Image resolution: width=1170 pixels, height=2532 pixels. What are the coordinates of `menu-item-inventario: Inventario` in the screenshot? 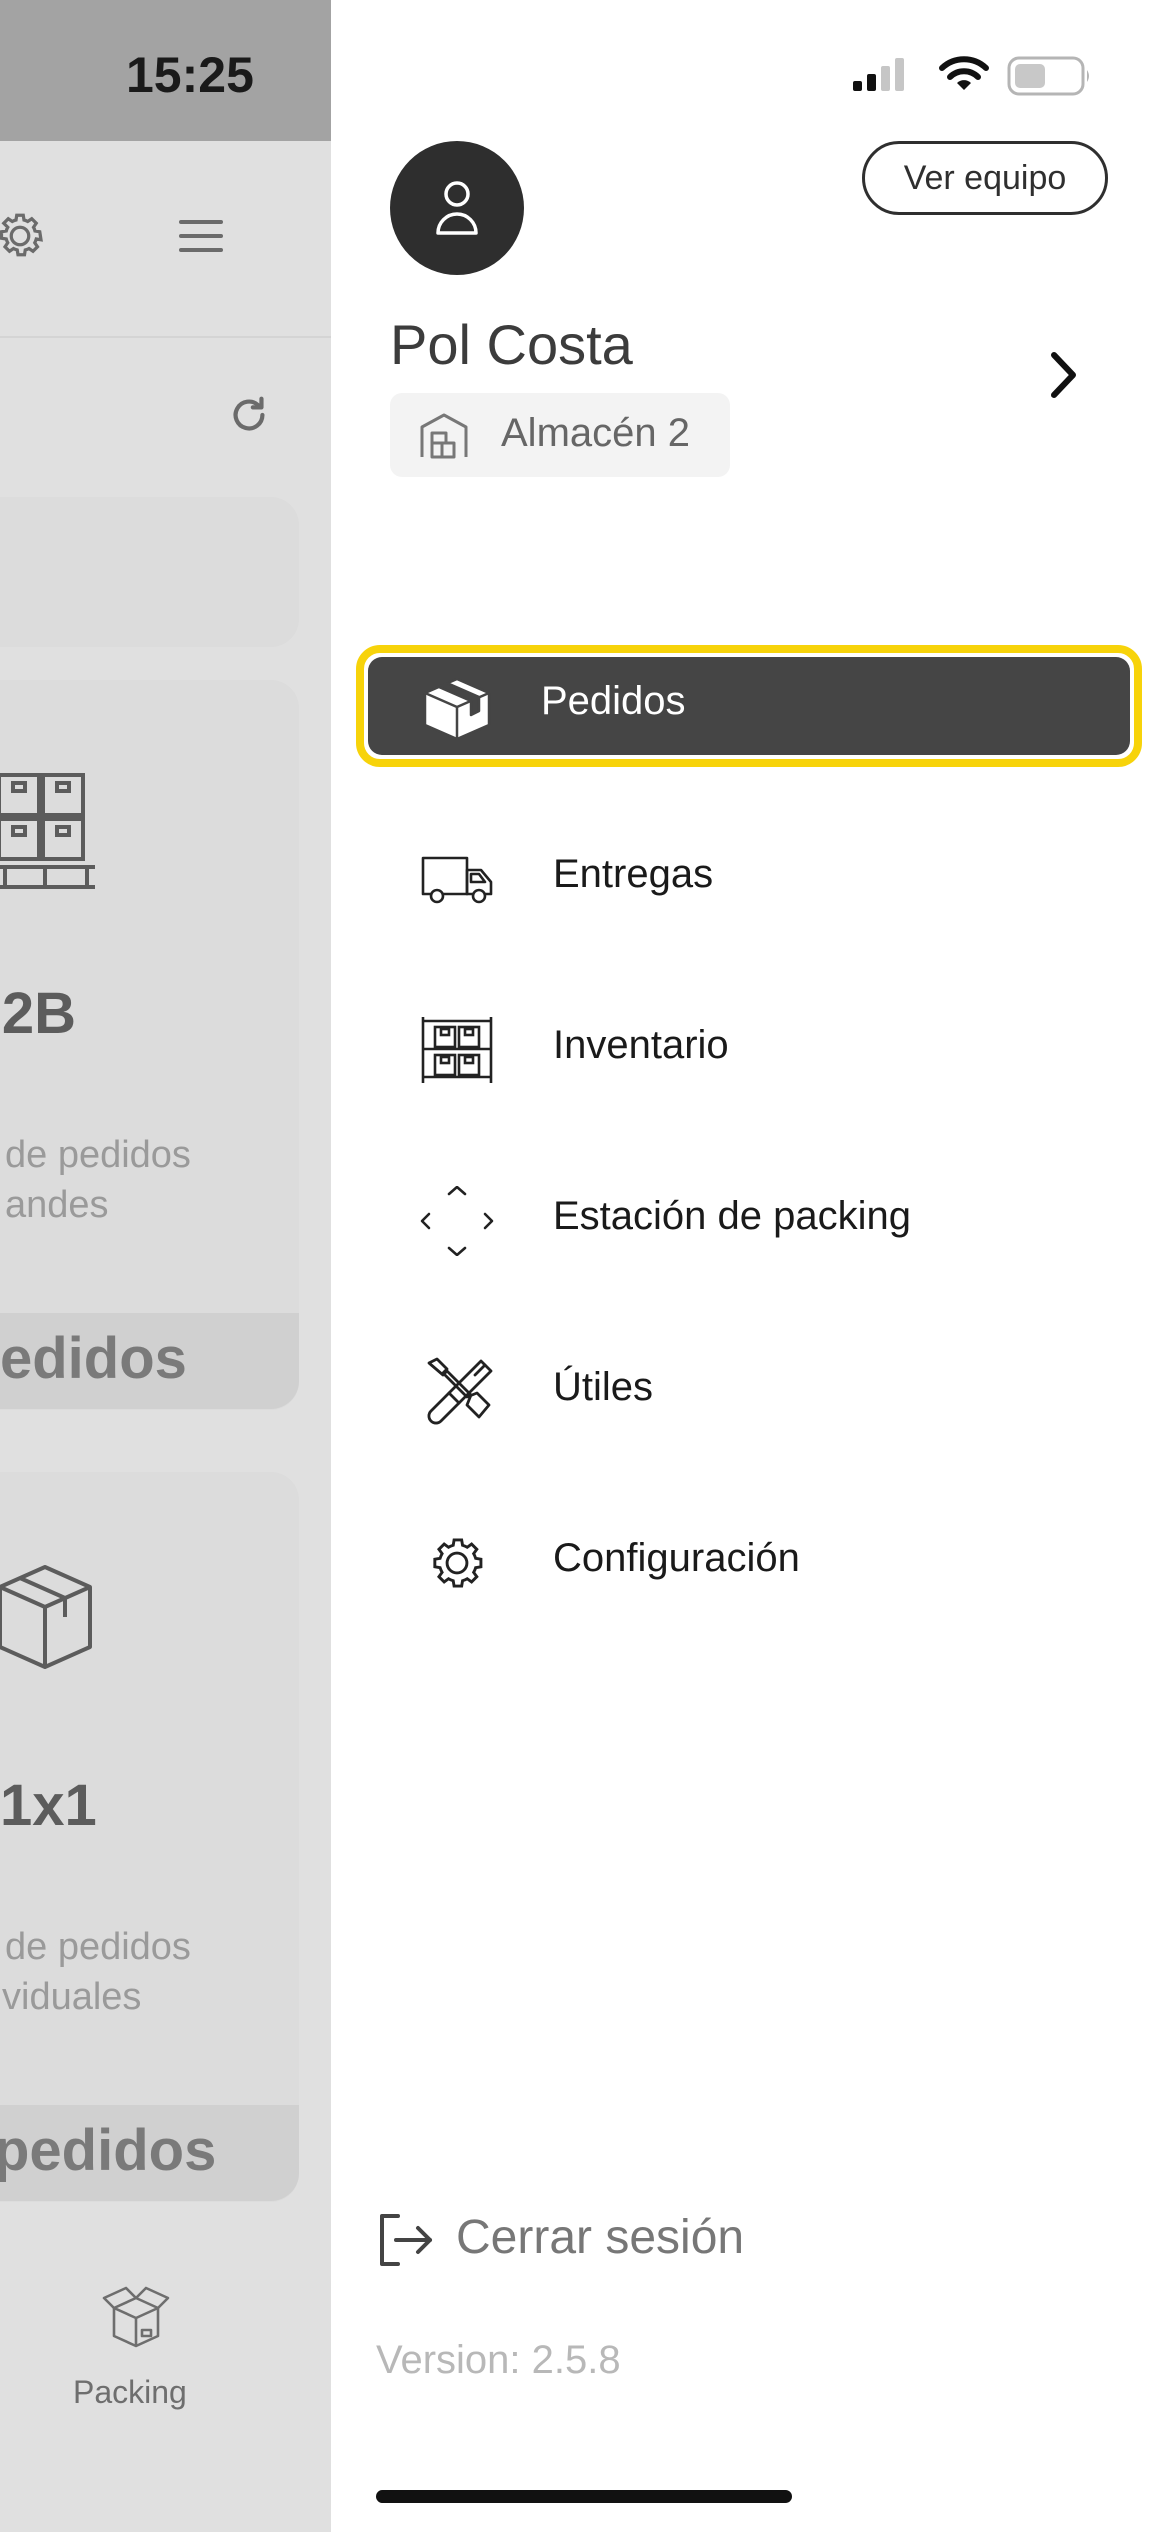 It's located at (754, 1048).